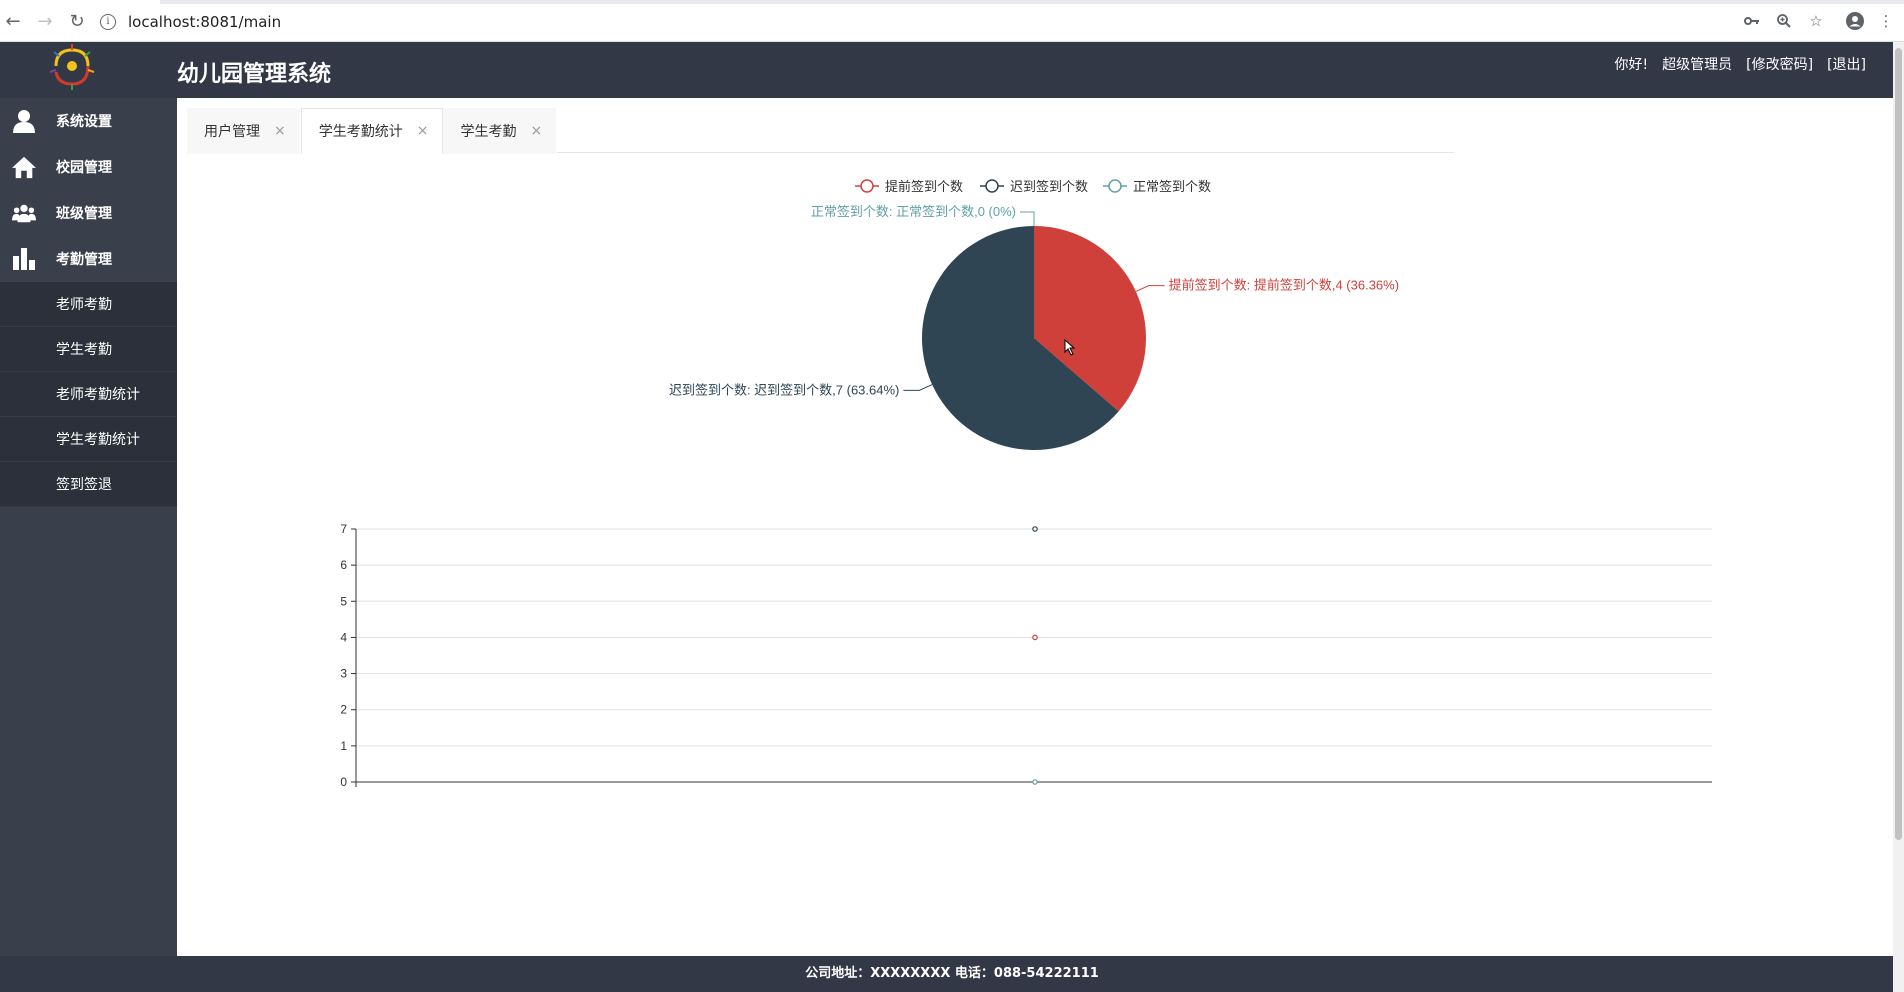  I want to click on pie-label: 迟到签到个数: 迟到签到个数,7 (63.64%), so click(784, 389).